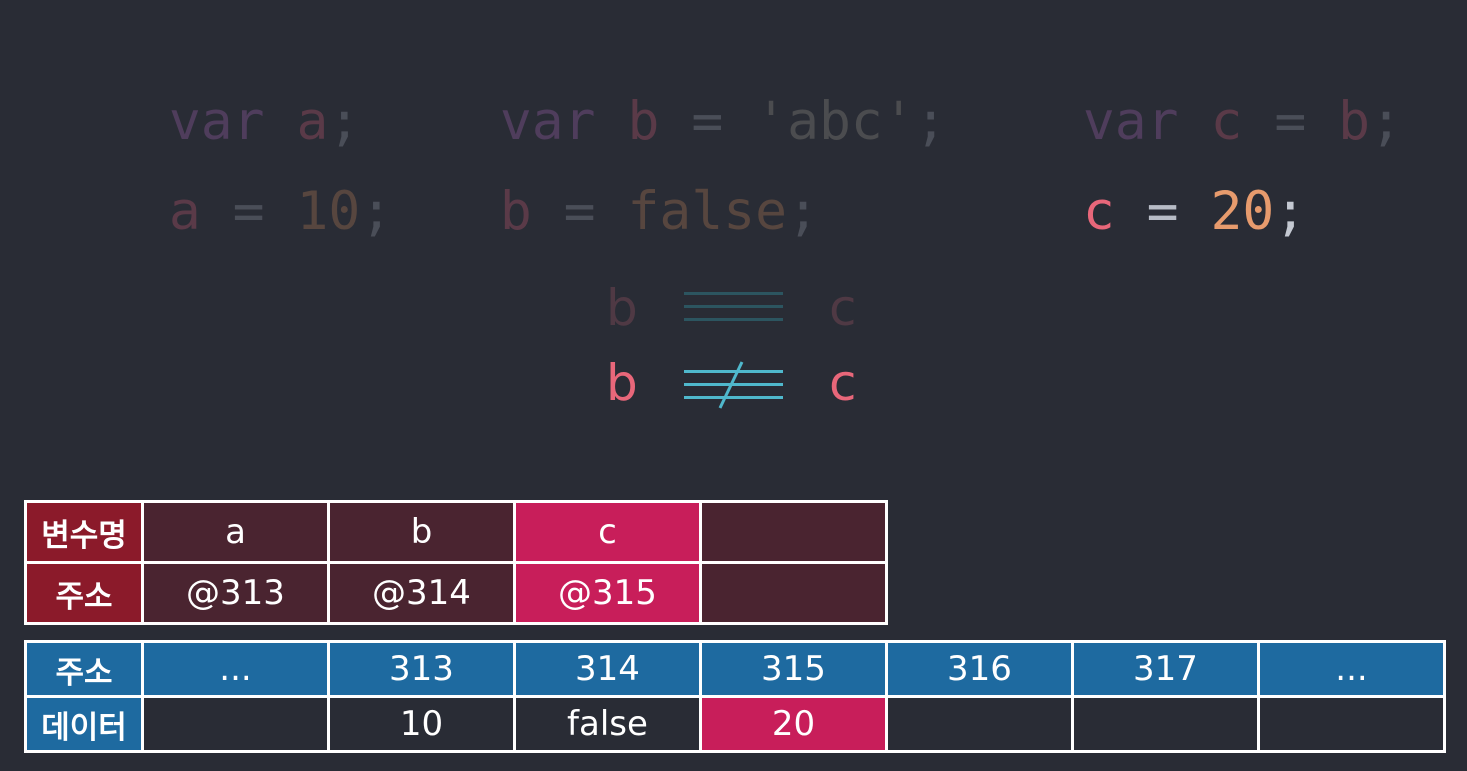 The width and height of the screenshot is (1467, 771). Describe the element at coordinates (622, 383) in the screenshot. I see `compare-left-2: b` at that location.